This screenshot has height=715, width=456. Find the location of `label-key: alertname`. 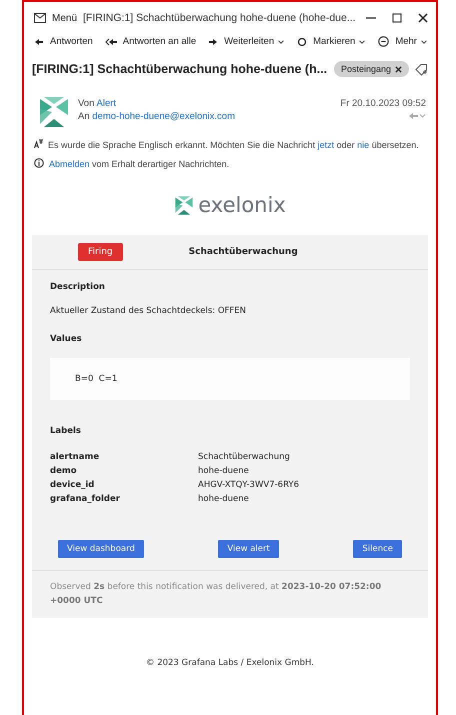

label-key: alertname is located at coordinates (124, 457).